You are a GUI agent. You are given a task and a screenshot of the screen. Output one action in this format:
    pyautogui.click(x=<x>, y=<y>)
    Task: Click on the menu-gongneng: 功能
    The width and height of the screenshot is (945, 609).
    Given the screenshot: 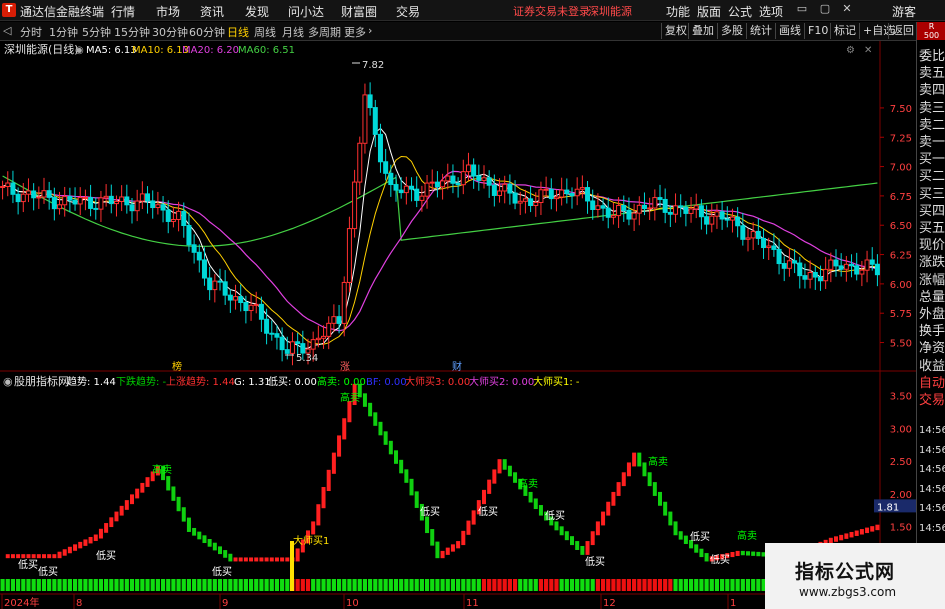 What is the action you would take?
    pyautogui.click(x=678, y=11)
    